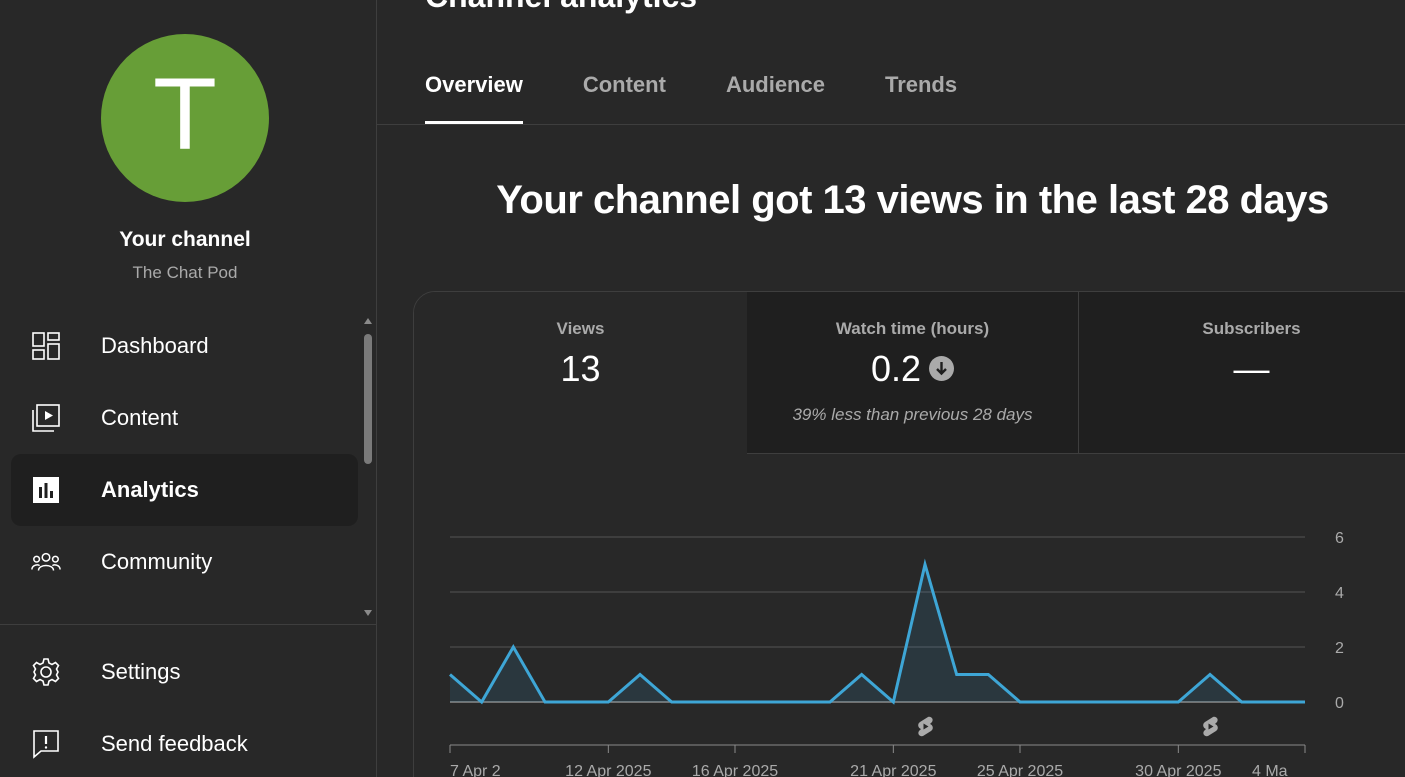 The image size is (1405, 777). What do you see at coordinates (921, 98) in the screenshot?
I see `tab-trends: Trends` at bounding box center [921, 98].